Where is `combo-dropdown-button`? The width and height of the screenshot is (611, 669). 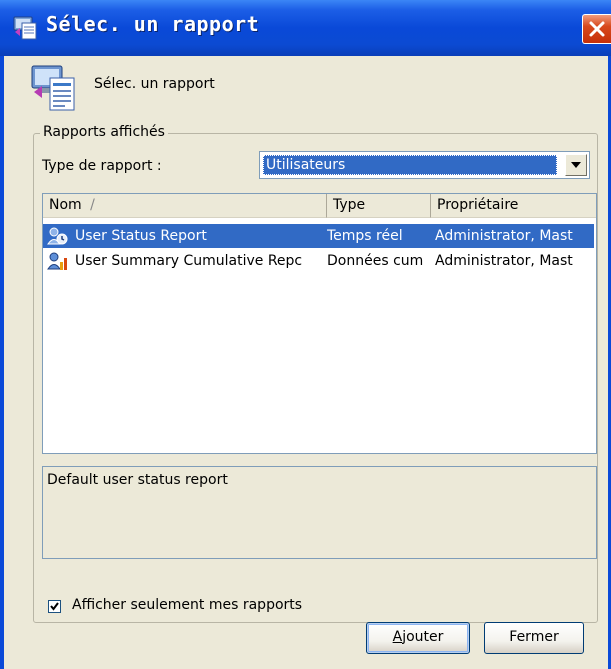 combo-dropdown-button is located at coordinates (576, 165).